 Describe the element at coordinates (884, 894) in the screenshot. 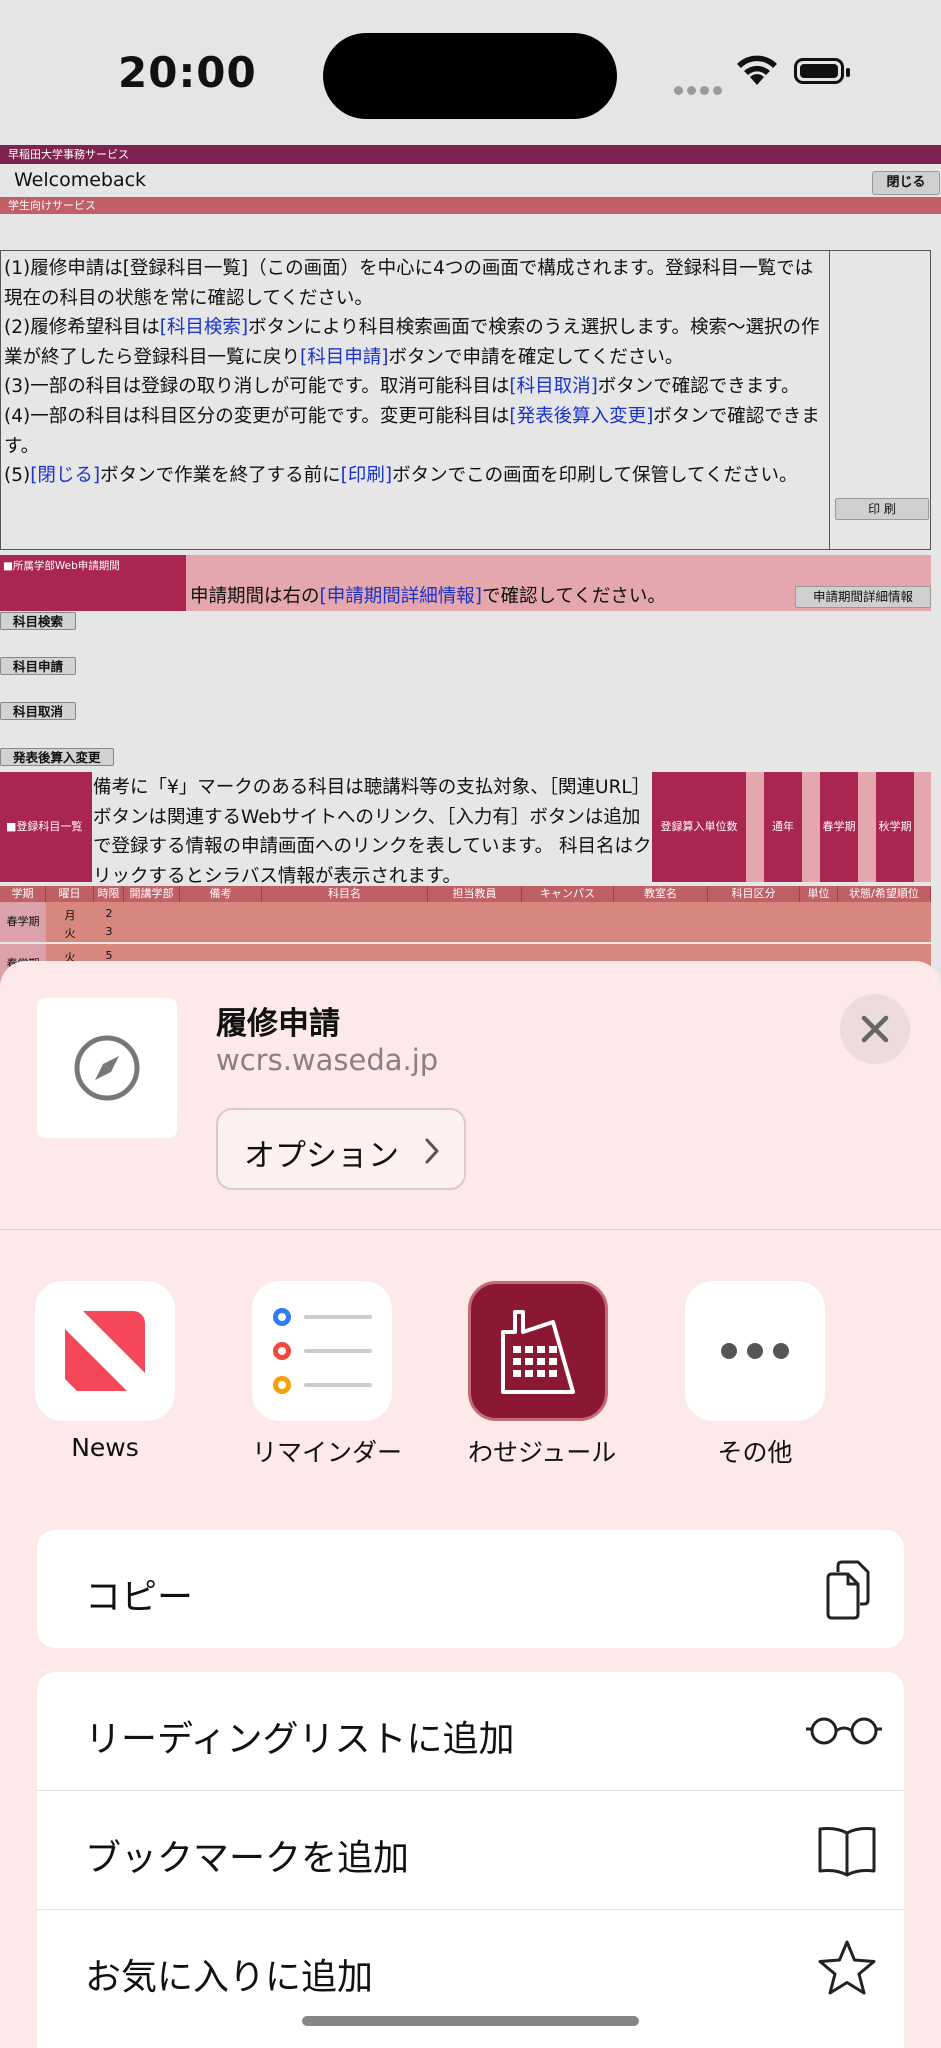

I see `table-header-cell: 状態/希望順位` at that location.